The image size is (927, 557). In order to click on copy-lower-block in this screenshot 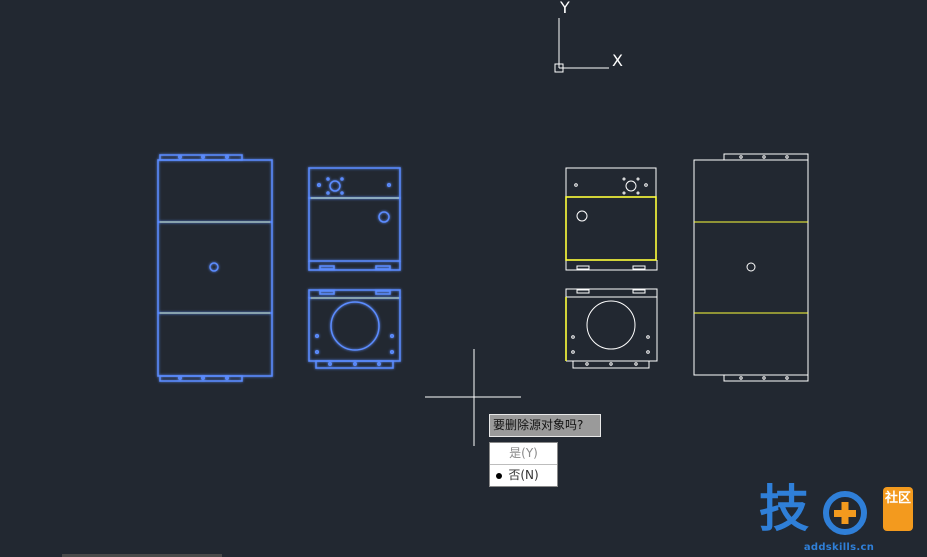, I will do `click(611, 328)`.